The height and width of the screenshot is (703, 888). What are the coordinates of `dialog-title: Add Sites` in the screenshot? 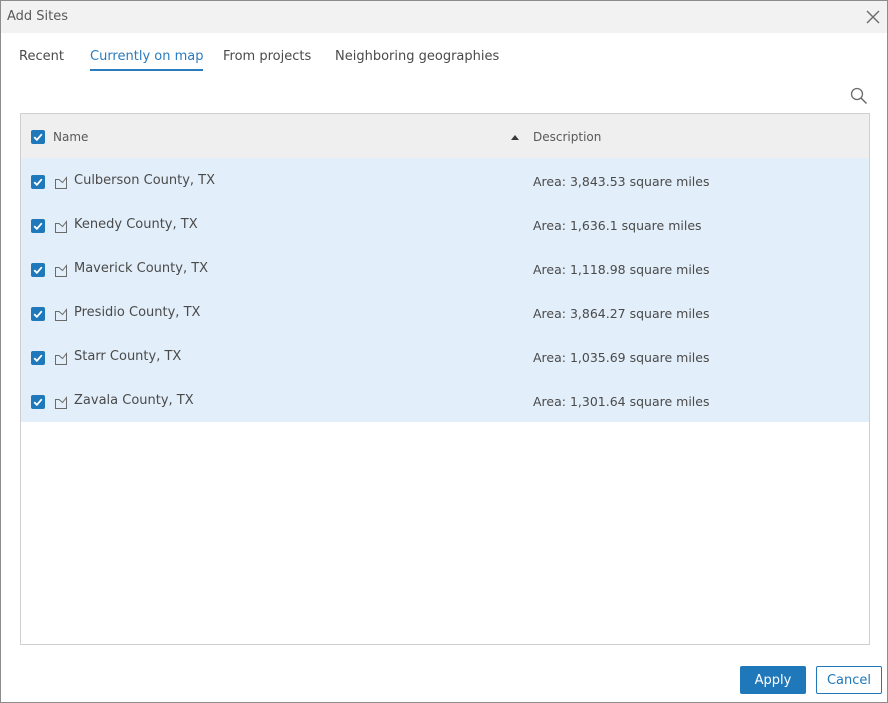 It's located at (38, 16).